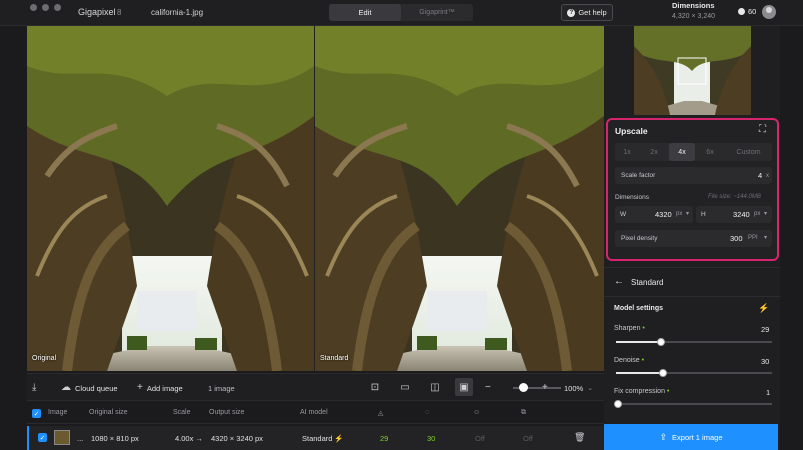  Describe the element at coordinates (692, 70) in the screenshot. I see `navigator-thumbnail` at that location.